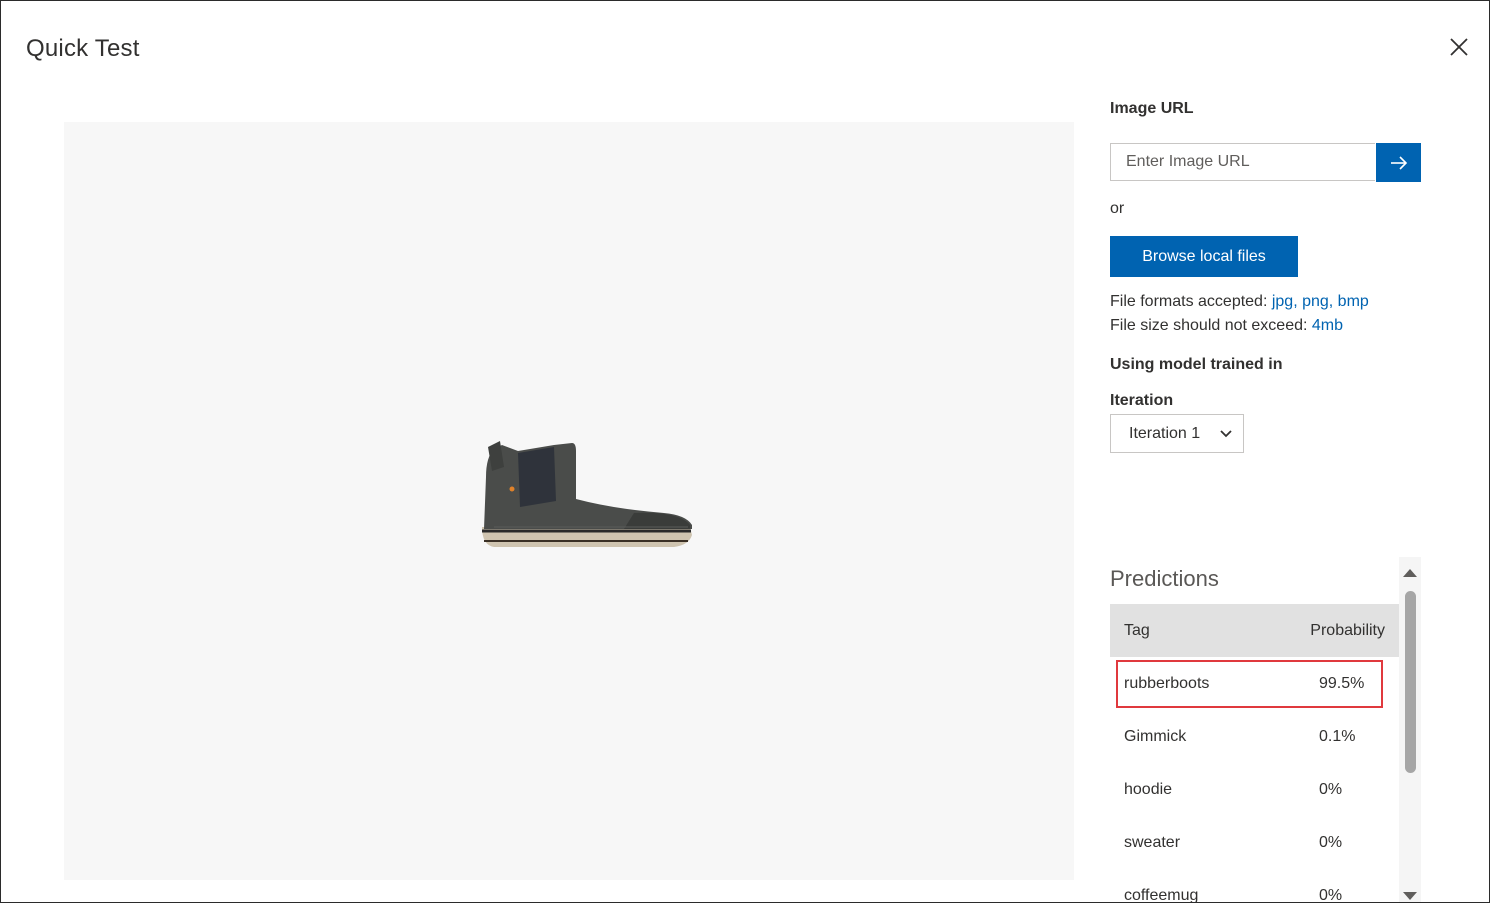 The height and width of the screenshot is (903, 1490). I want to click on submit-url-button, so click(1398, 162).